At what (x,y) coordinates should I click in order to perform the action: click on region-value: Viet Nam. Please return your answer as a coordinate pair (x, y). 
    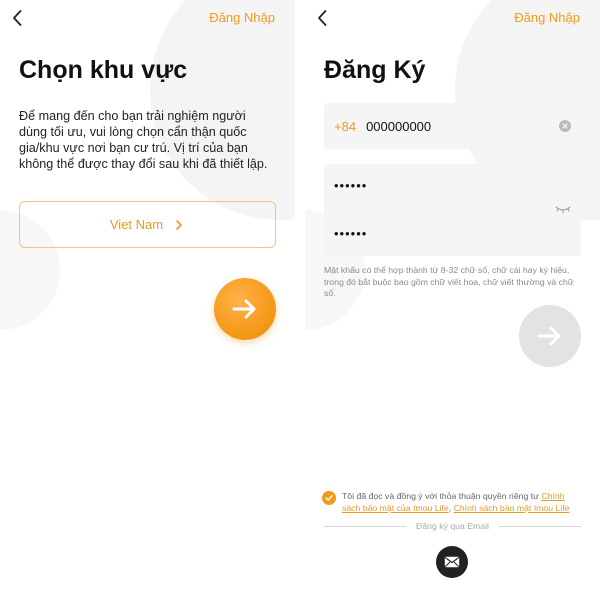
    Looking at the image, I should click on (136, 224).